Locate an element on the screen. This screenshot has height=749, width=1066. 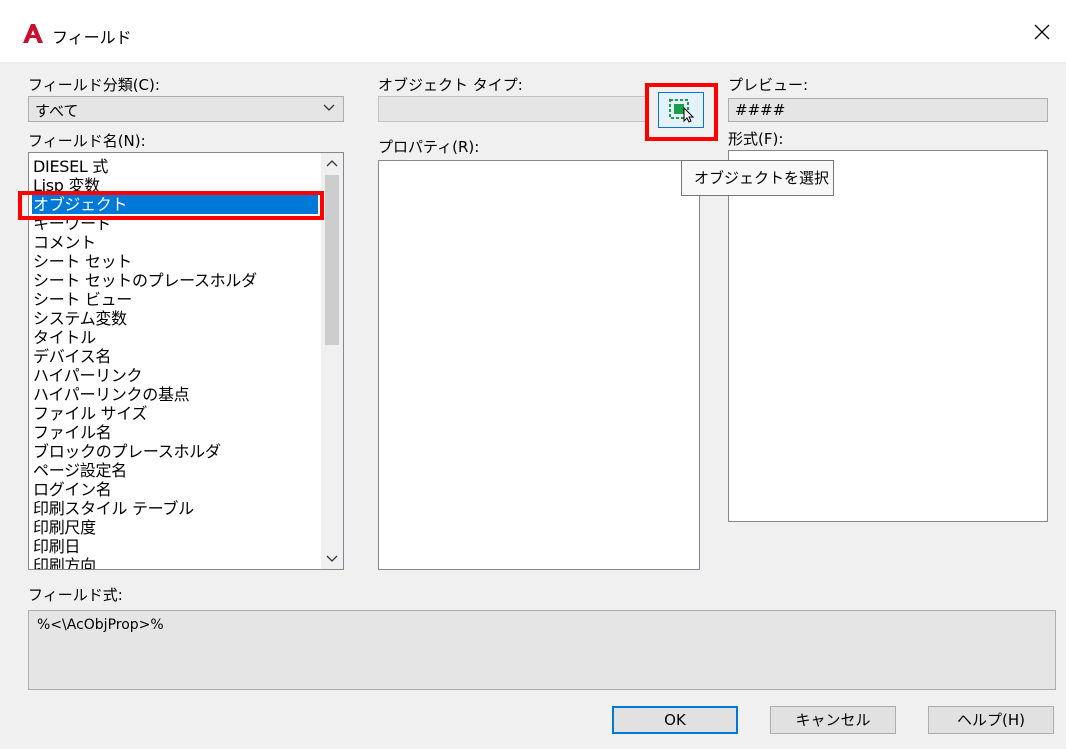
properties-label: プロパティ(R): is located at coordinates (429, 147).